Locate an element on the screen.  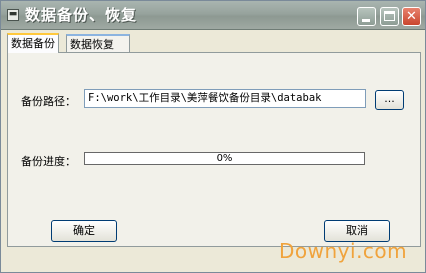
close-button: ✕ is located at coordinates (411, 16).